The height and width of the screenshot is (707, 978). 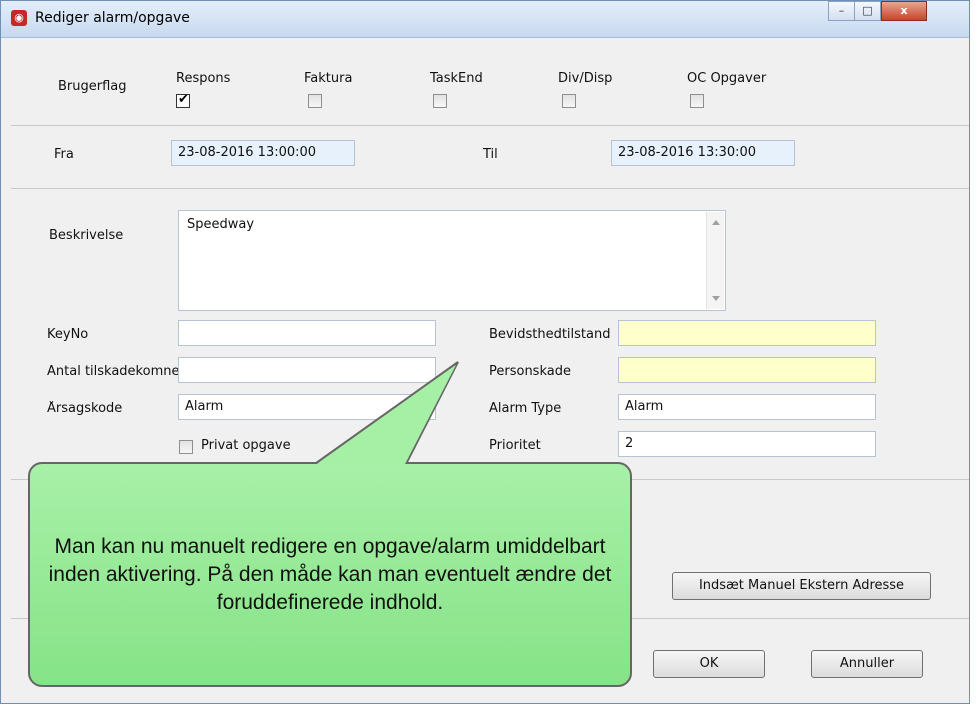 I want to click on divdisp-label: Div/Disp, so click(x=585, y=78).